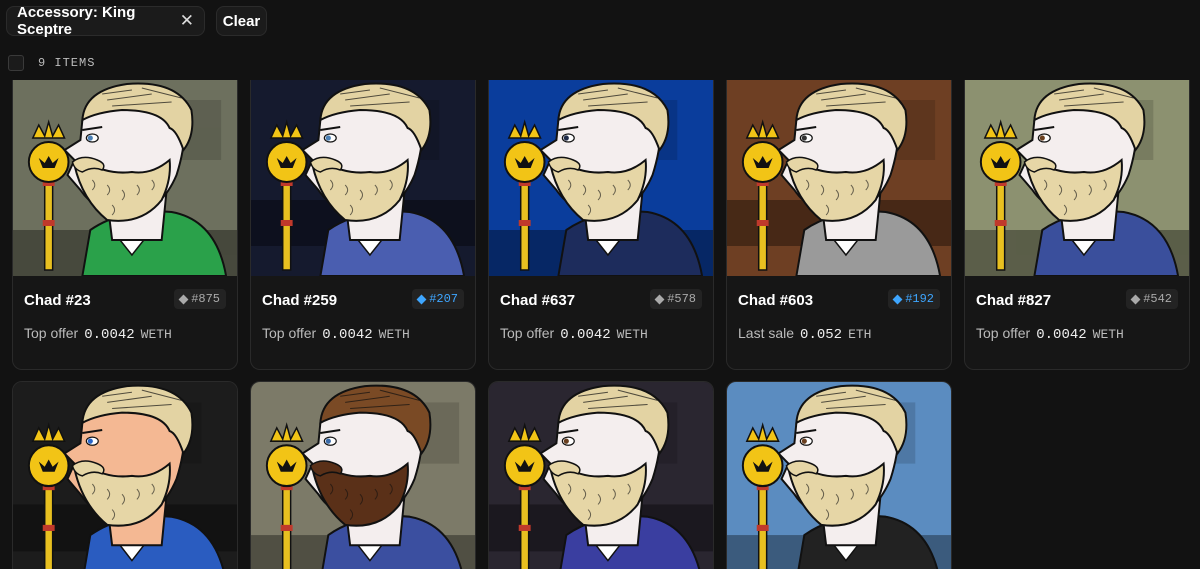  What do you see at coordinates (187, 21) in the screenshot?
I see `remove-filter-icon: ✕` at bounding box center [187, 21].